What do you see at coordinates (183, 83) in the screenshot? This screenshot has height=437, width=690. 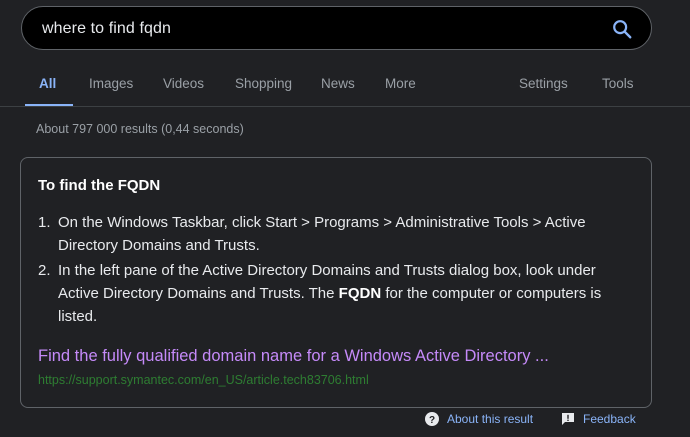 I see `tab-videos: Videos` at bounding box center [183, 83].